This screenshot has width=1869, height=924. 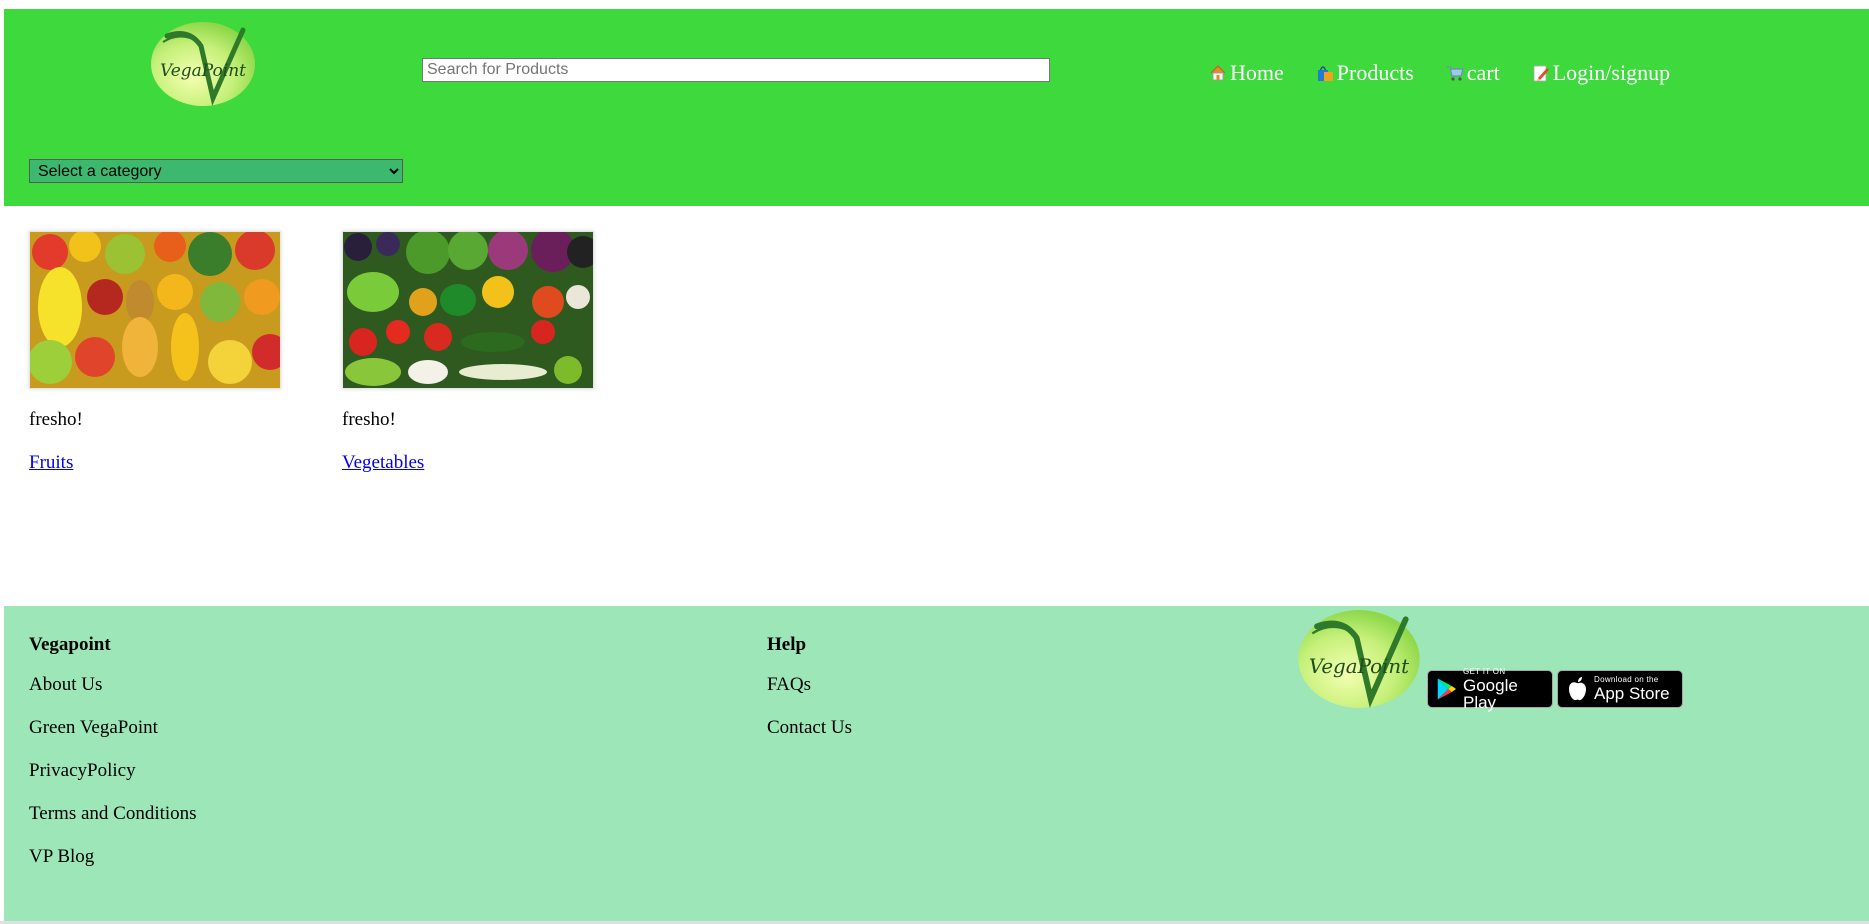 I want to click on app-store-badge: Download on the App Store, so click(x=1620, y=689).